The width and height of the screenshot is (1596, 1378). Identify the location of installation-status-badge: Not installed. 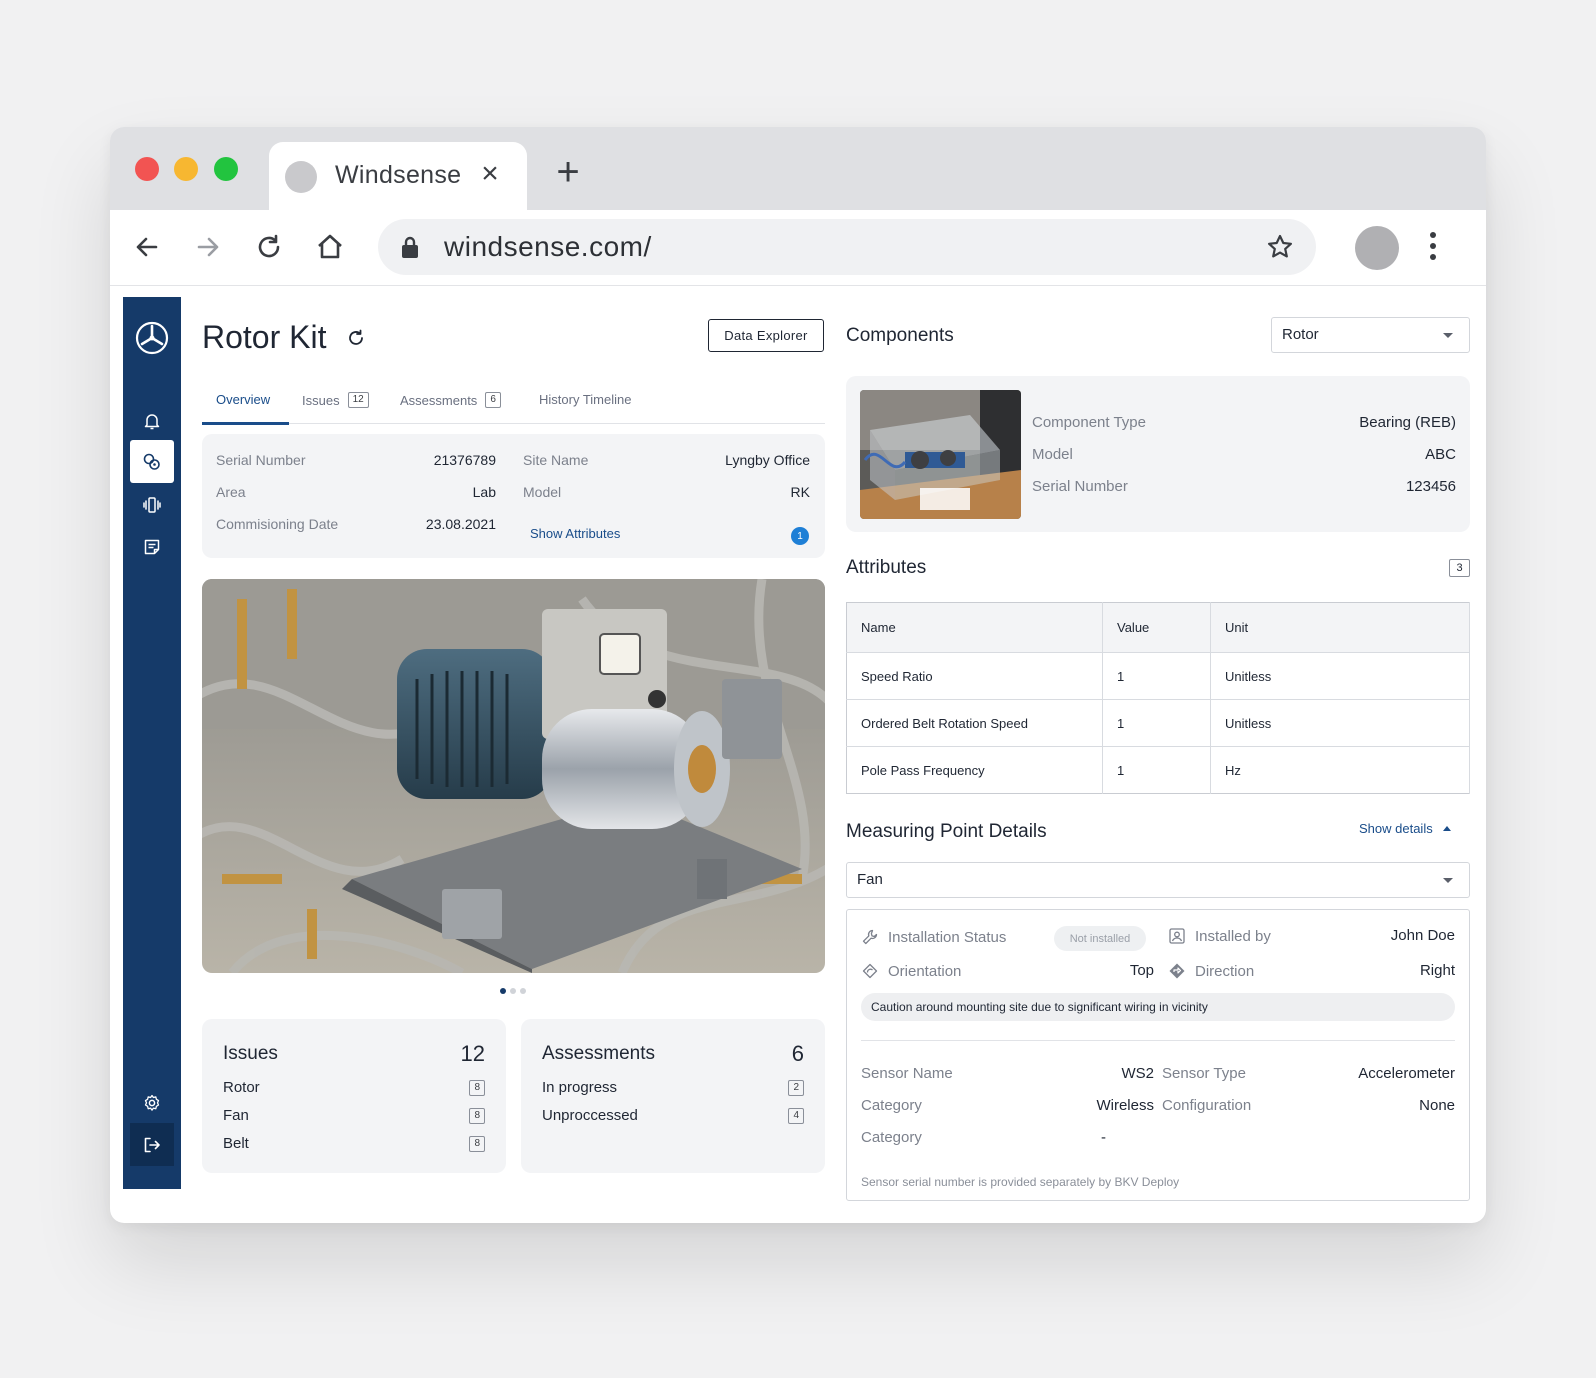
(1100, 938).